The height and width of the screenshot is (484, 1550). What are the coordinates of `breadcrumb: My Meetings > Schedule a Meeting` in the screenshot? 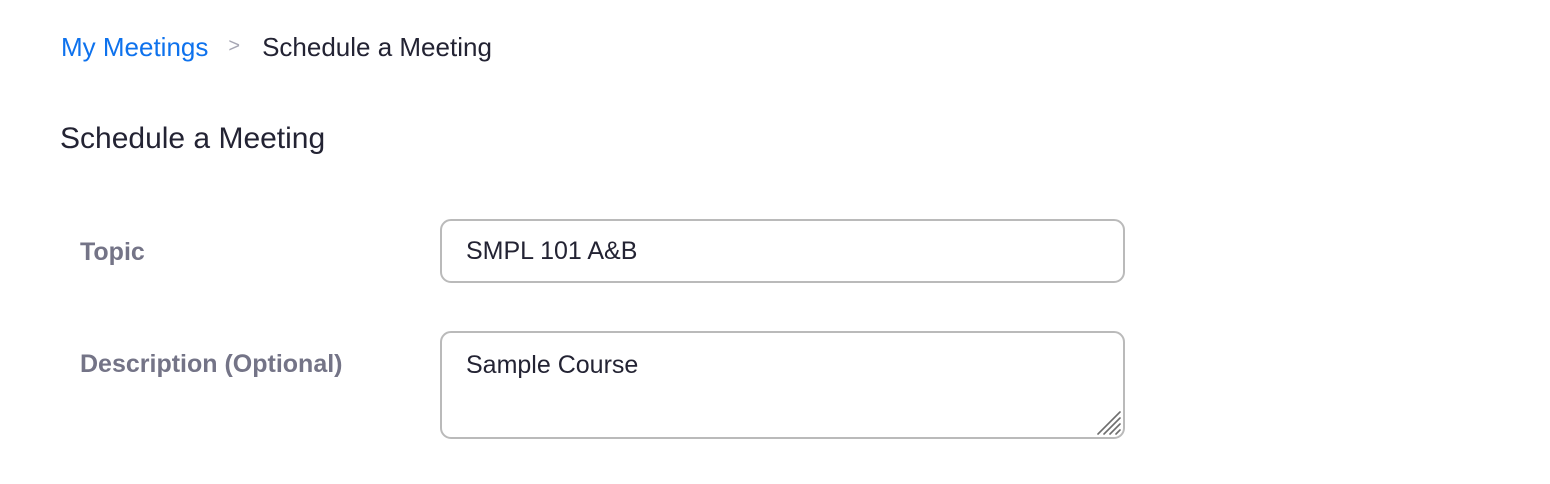 It's located at (276, 47).